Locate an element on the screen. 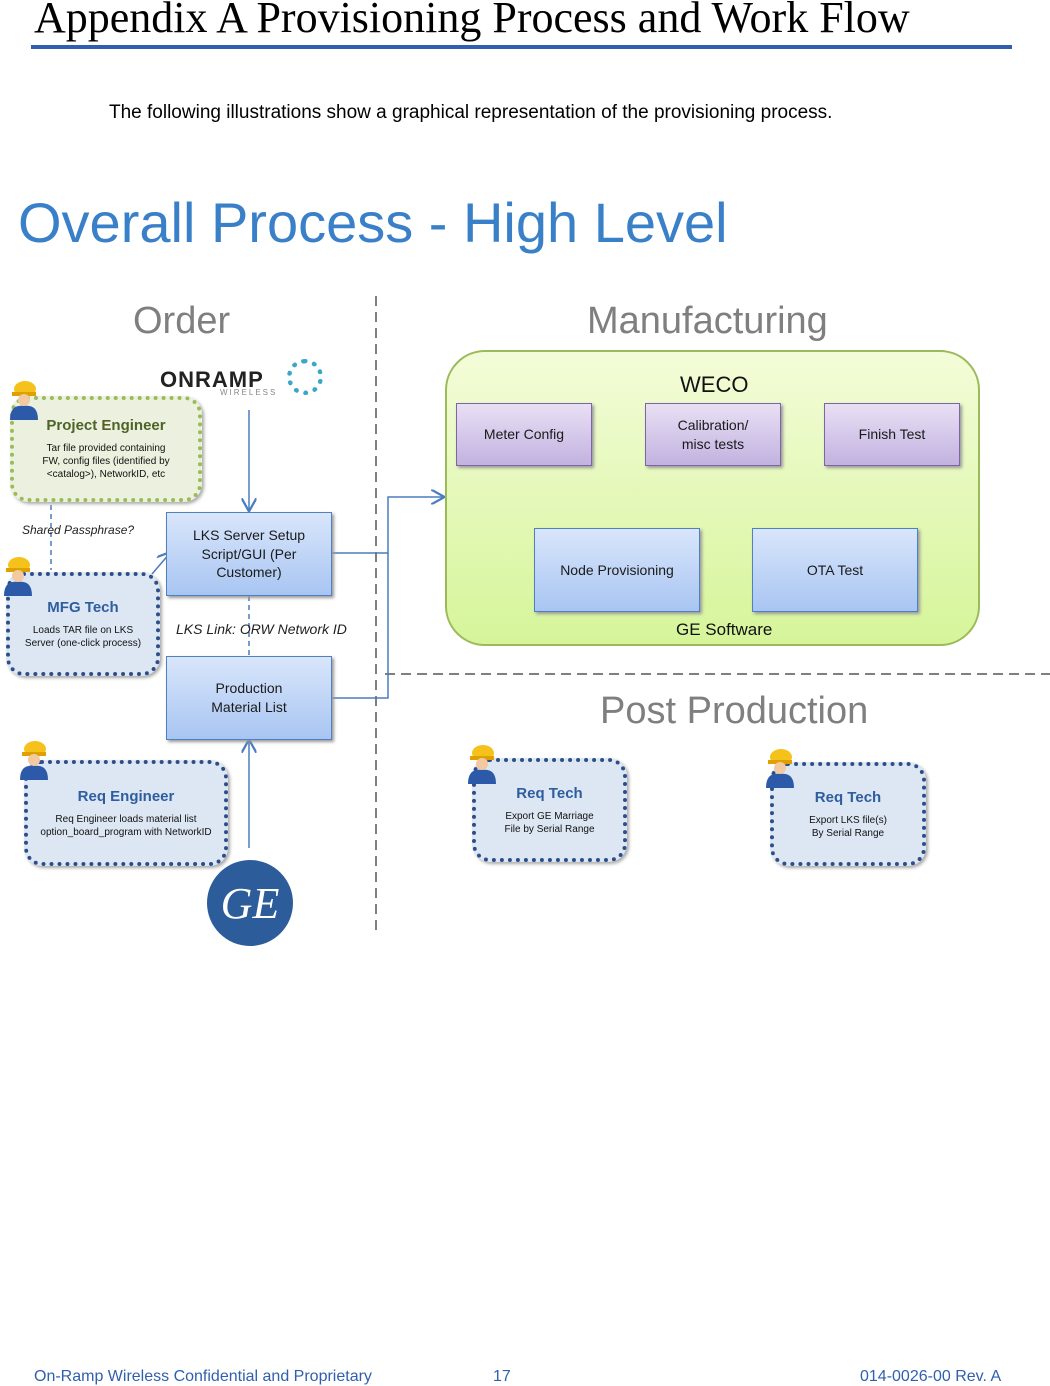 Image resolution: width=1050 pixels, height=1386 pixels. finish-test-box: Finish Test is located at coordinates (892, 434).